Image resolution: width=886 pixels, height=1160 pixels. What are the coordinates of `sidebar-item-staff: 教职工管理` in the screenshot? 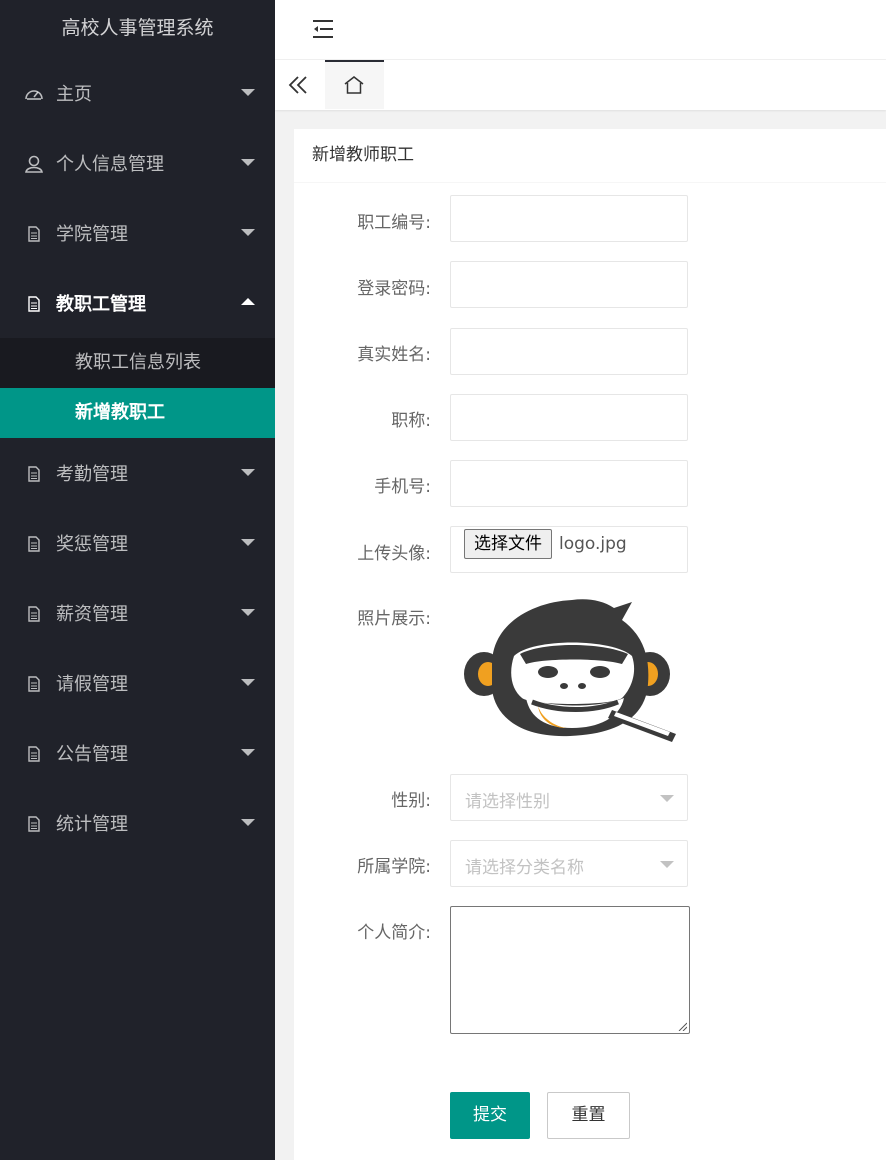 It's located at (137, 303).